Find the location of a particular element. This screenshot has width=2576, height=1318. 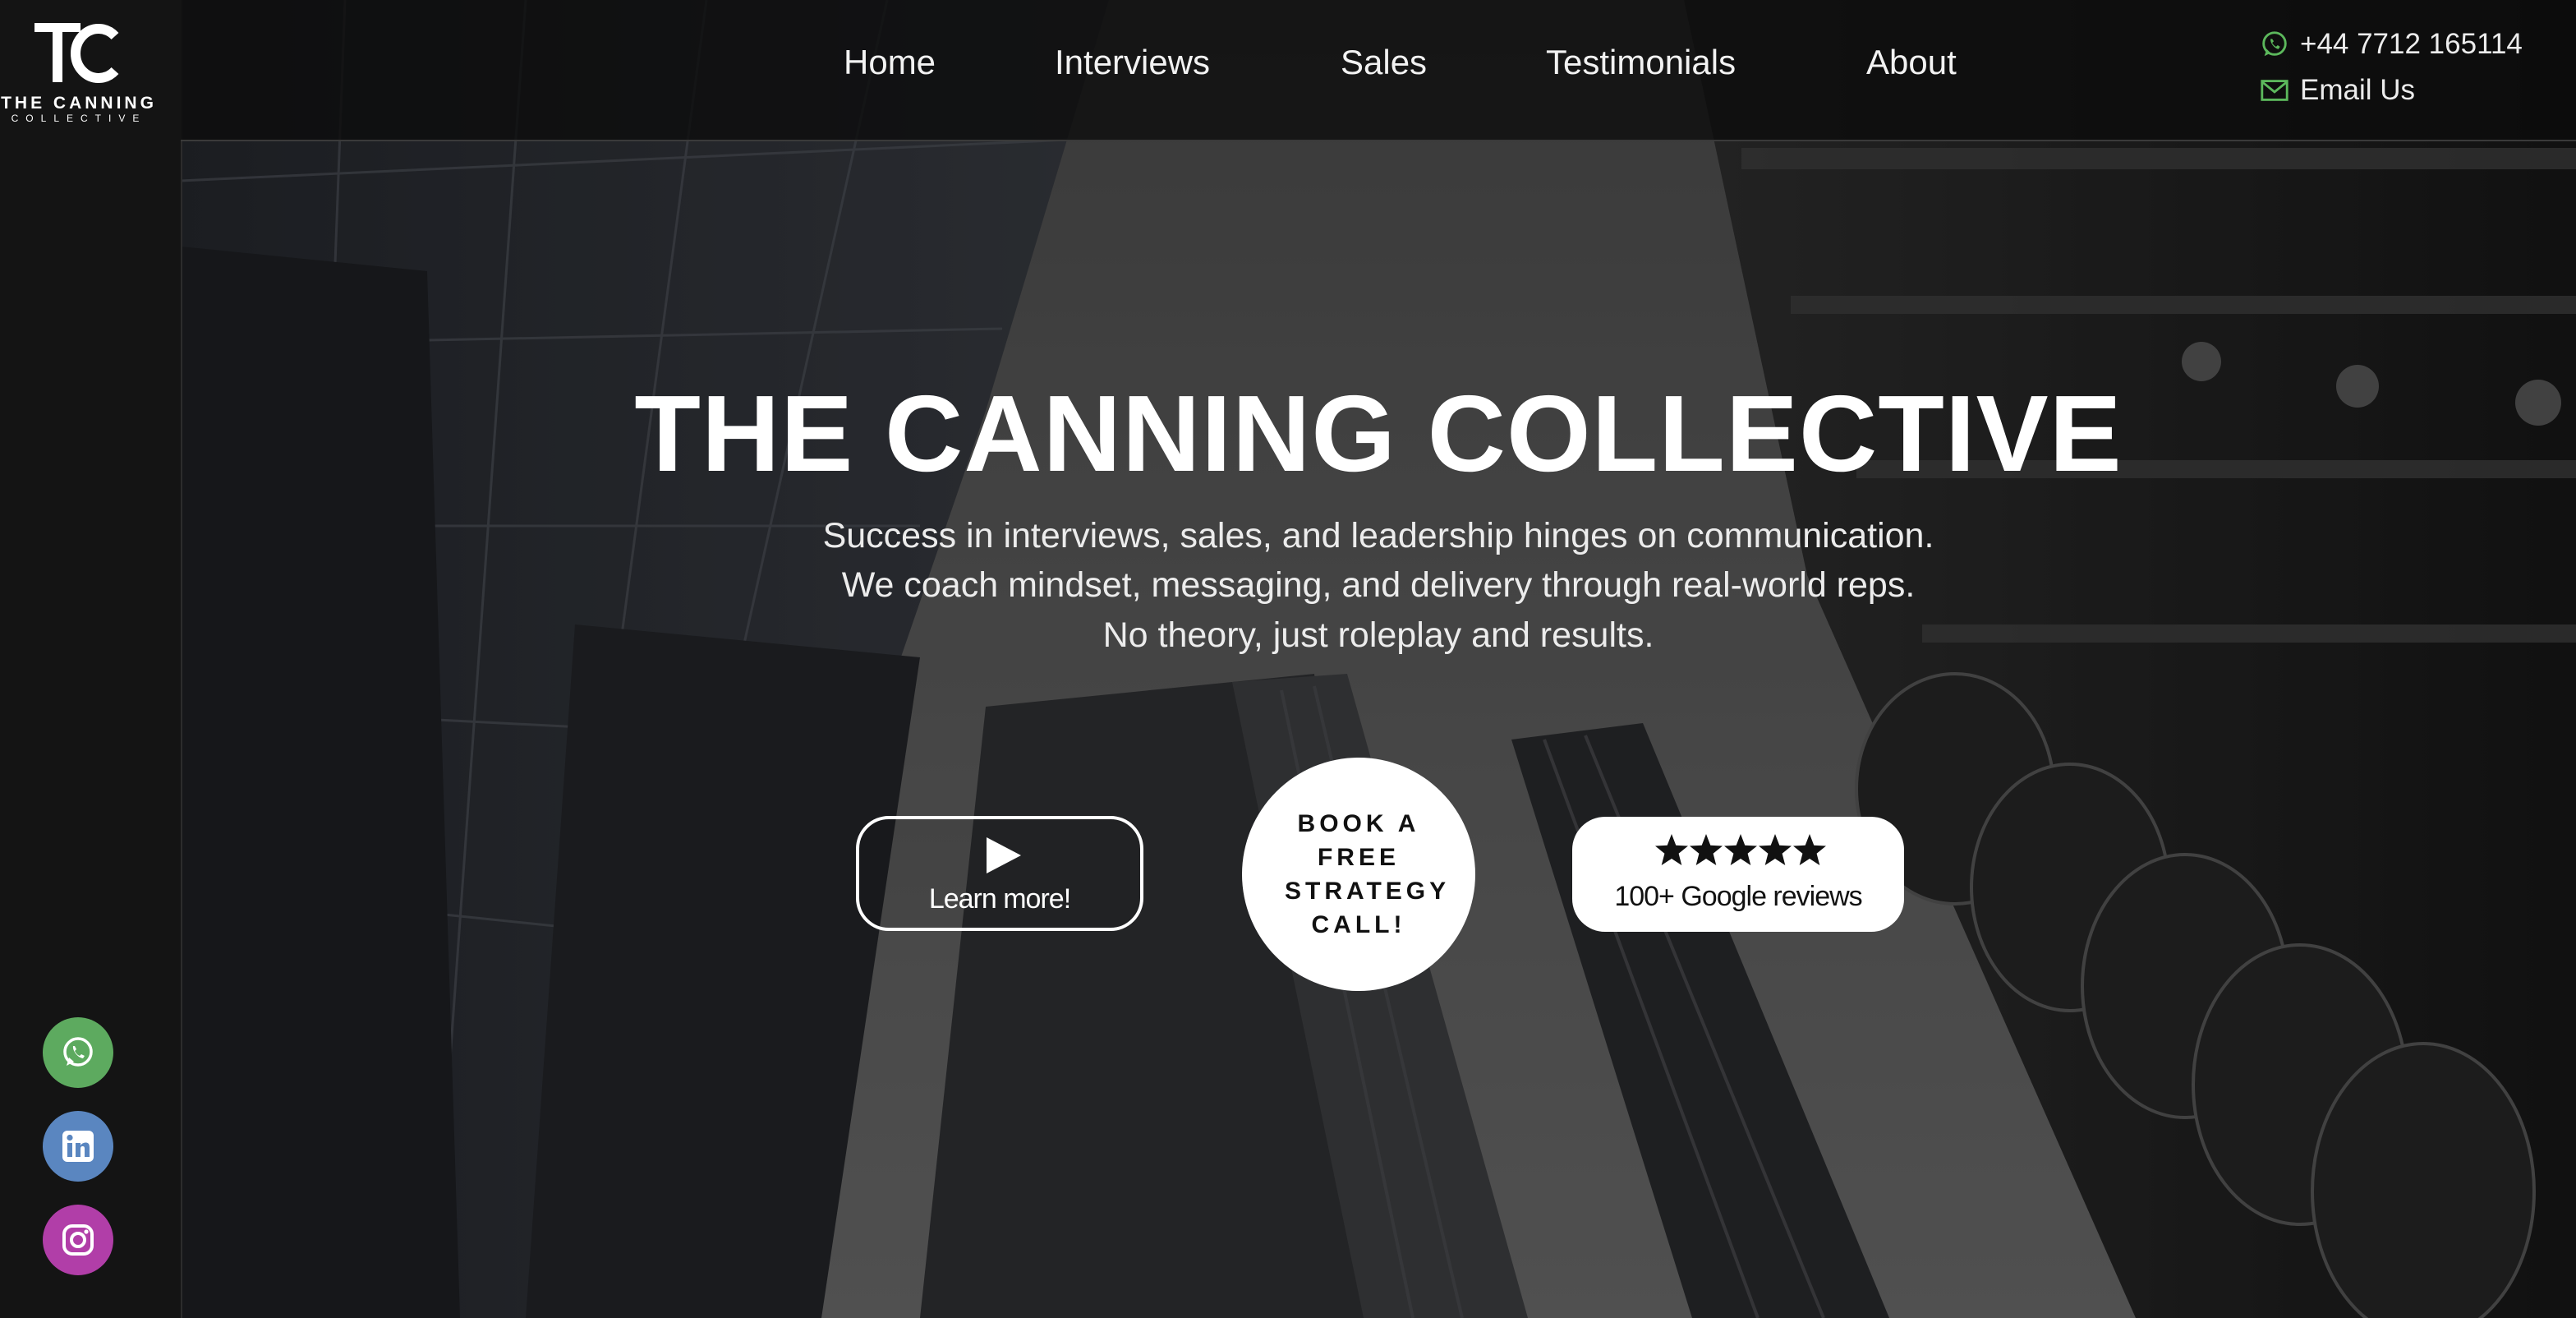

whatsapp-social-button is located at coordinates (78, 1052).